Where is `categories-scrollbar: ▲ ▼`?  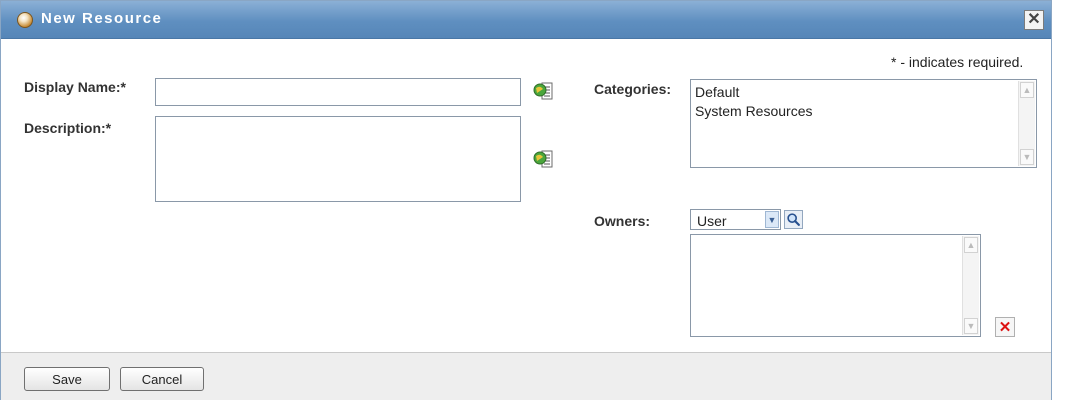 categories-scrollbar: ▲ ▼ is located at coordinates (1026, 123).